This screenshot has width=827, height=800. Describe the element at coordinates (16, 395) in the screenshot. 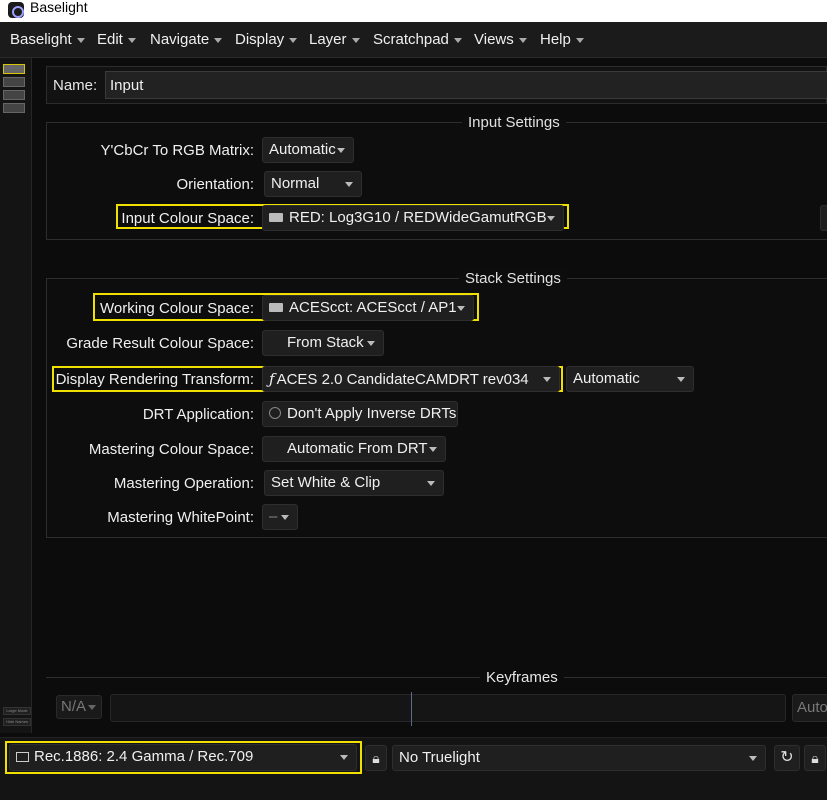

I see `layer-sidebar: Large Mode Hide Names` at that location.